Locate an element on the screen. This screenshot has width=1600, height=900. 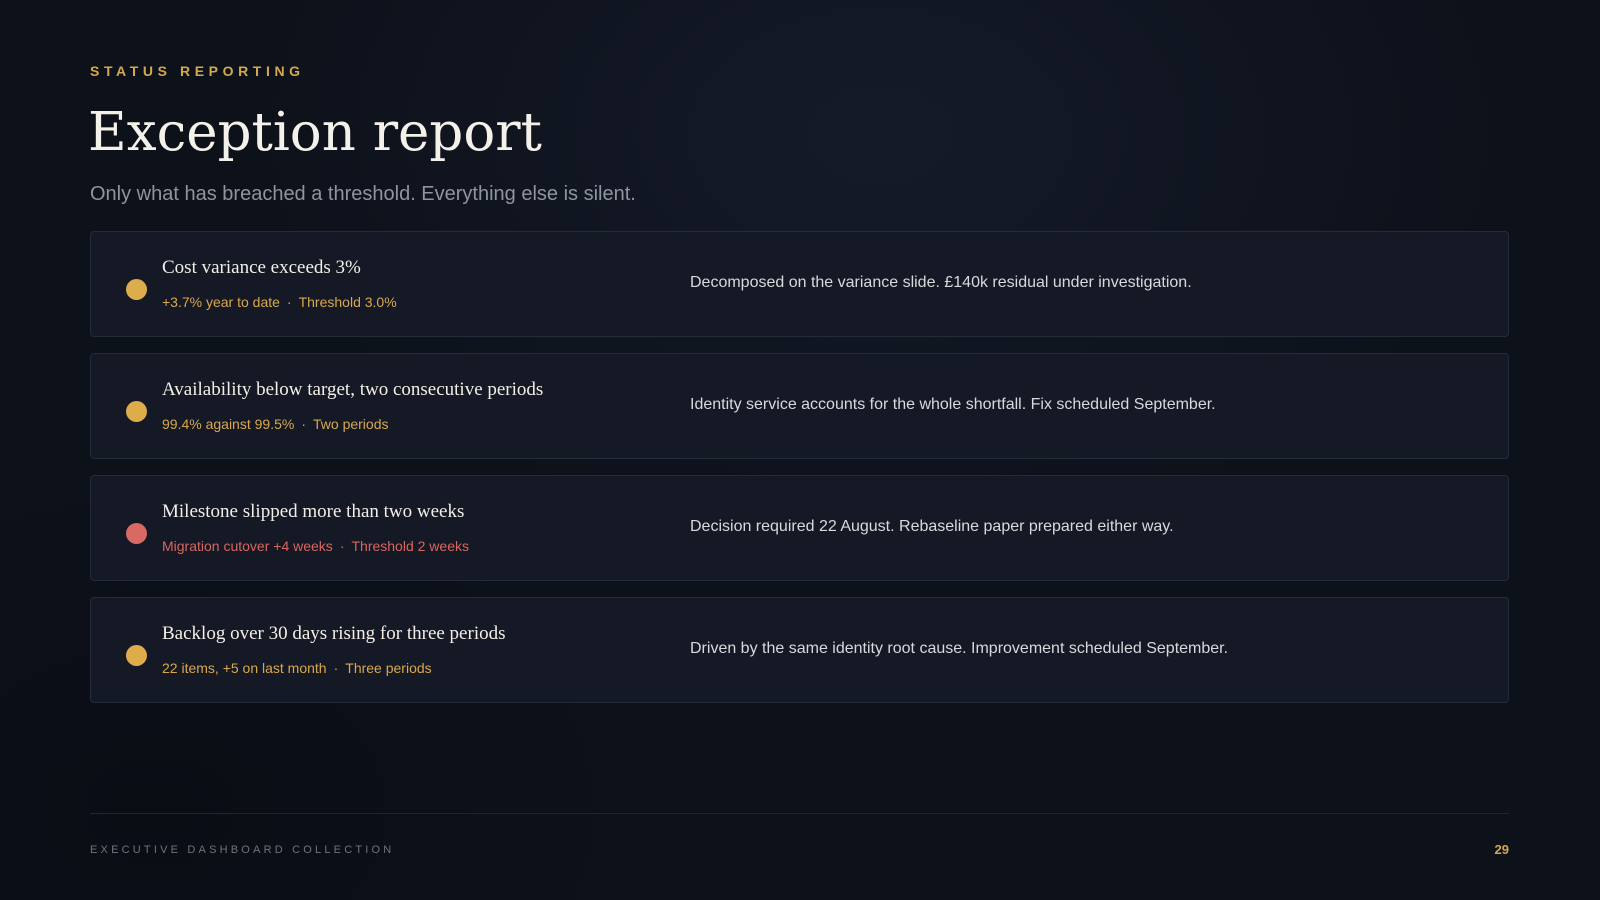
exception-metric: Migration cutover +4 weeks is located at coordinates (247, 546).